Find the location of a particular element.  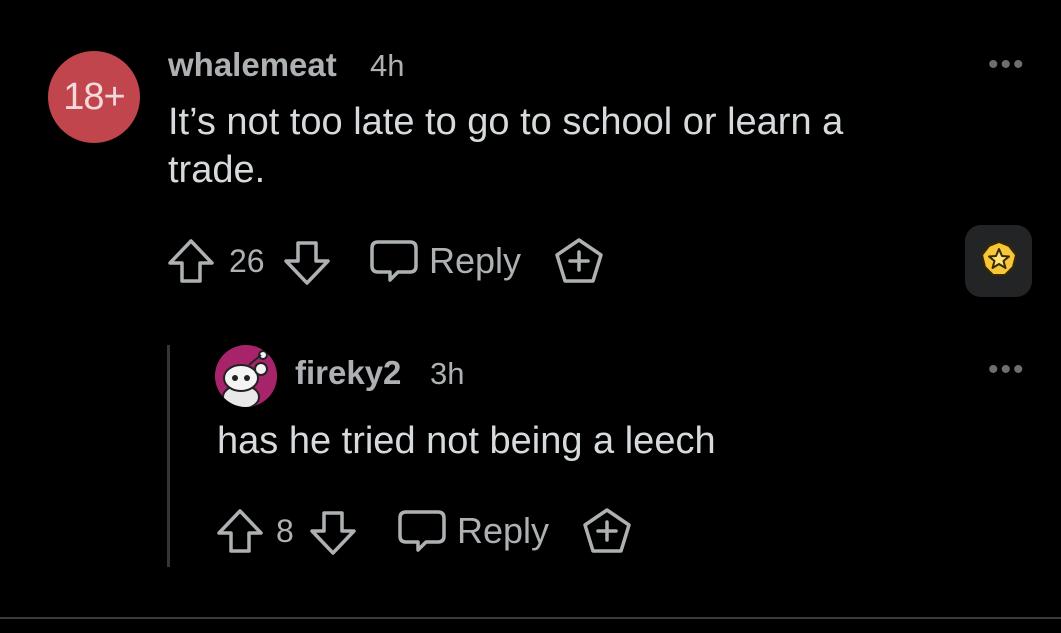

reply-button: Reply is located at coordinates (475, 261).